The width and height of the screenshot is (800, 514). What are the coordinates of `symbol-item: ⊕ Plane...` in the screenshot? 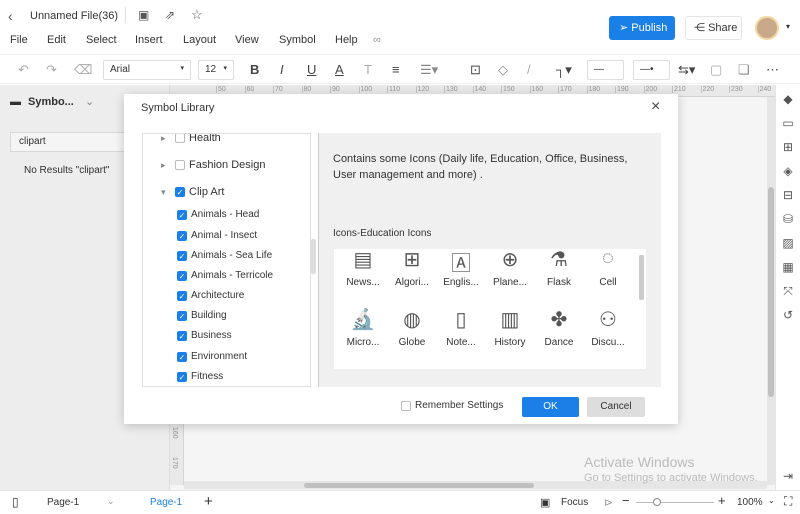 It's located at (510, 268).